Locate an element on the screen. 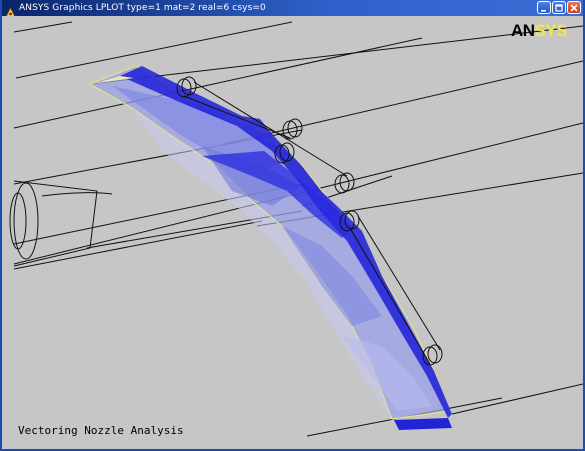 This screenshot has height=451, width=585. window-controls is located at coordinates (559, 7).